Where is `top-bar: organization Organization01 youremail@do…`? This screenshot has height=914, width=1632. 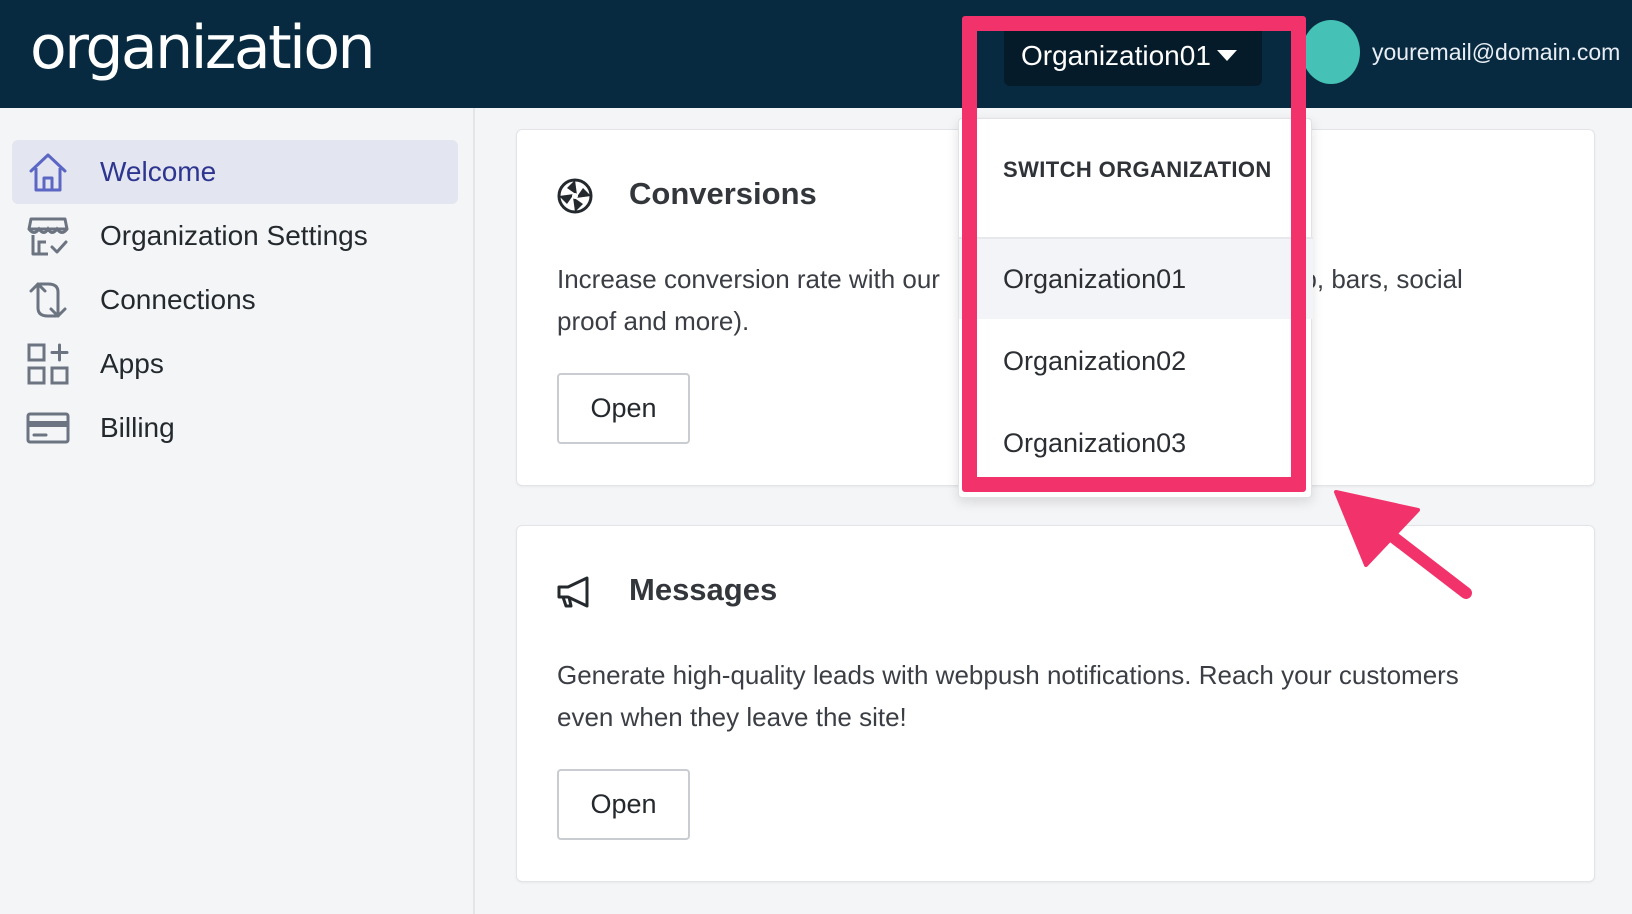
top-bar: organization Organization01 youremail@do… is located at coordinates (816, 54).